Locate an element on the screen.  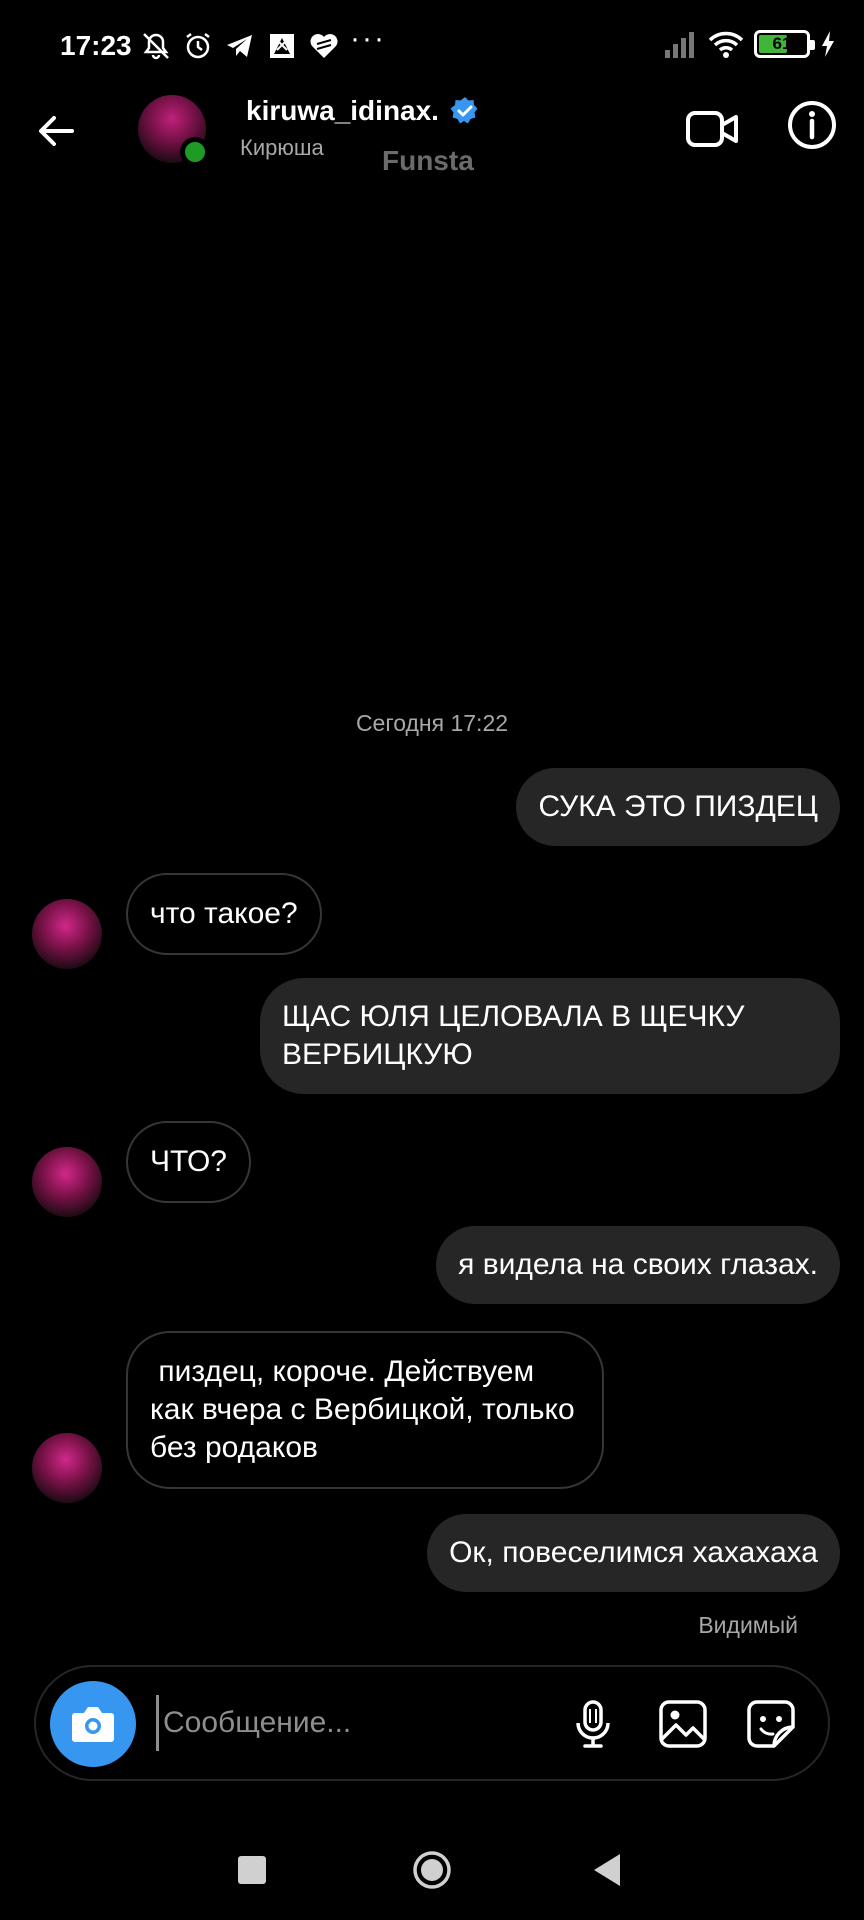
seen-status: Видимый is located at coordinates (748, 1625).